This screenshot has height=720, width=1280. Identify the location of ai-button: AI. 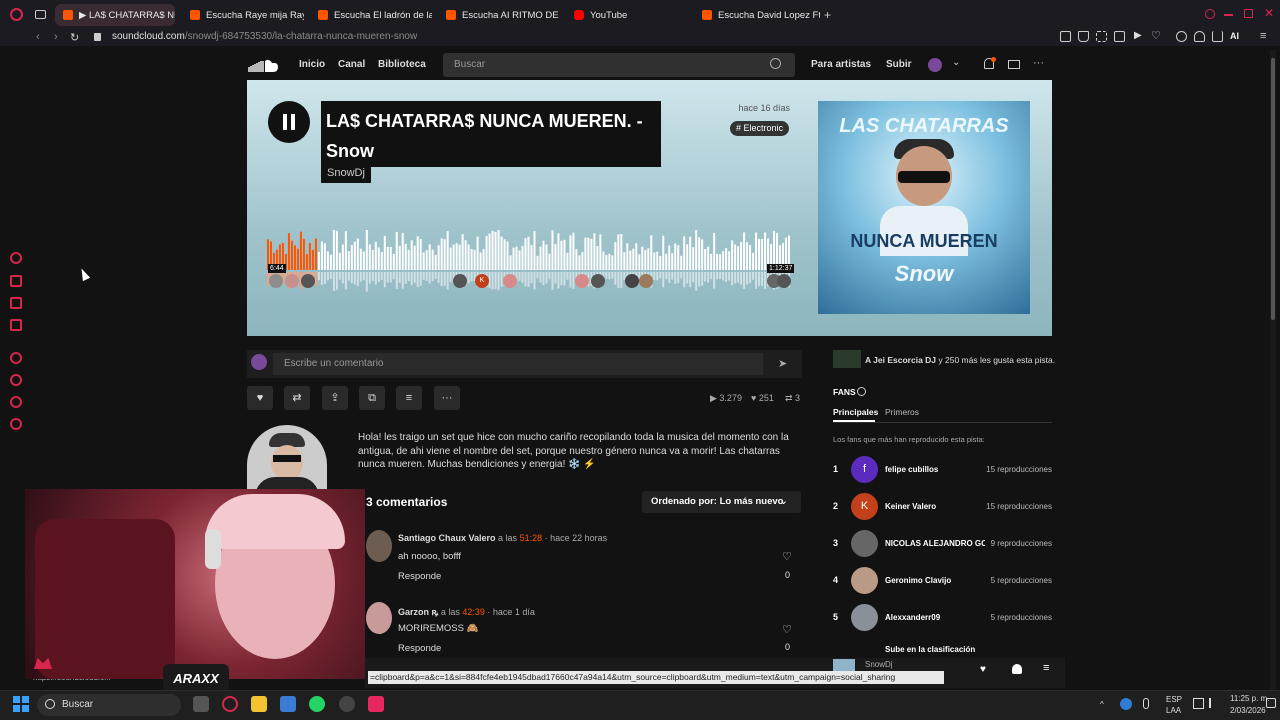
(1234, 36).